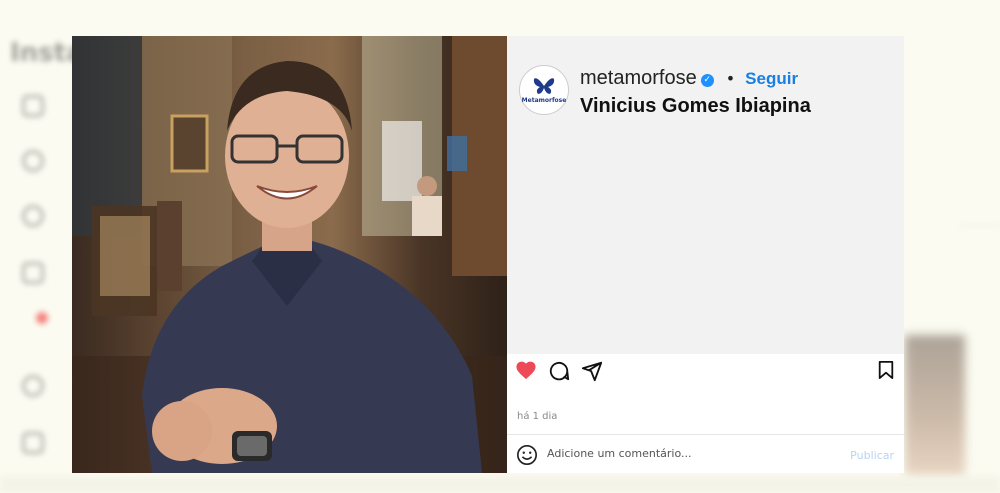  I want to click on post-header: metamorfose ✓ • Seguir, so click(689, 78).